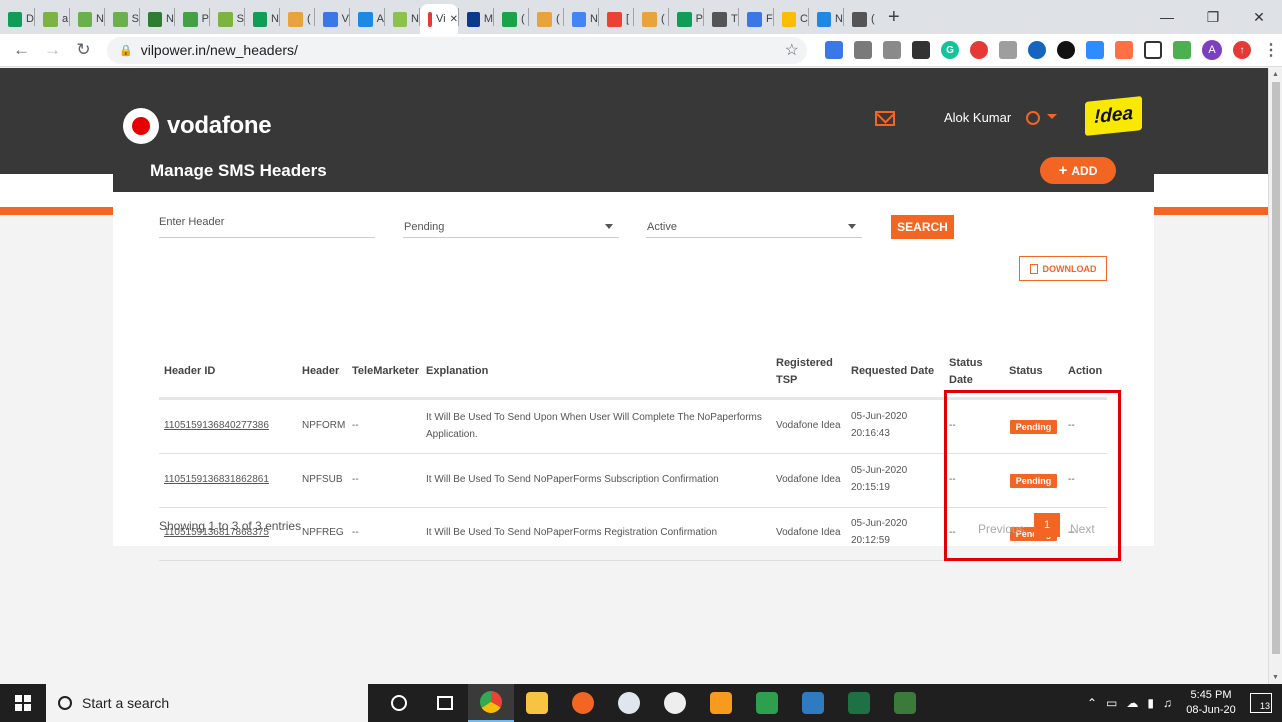 The height and width of the screenshot is (722, 1282). Describe the element at coordinates (332, 19) in the screenshot. I see `browser-tab: V` at that location.